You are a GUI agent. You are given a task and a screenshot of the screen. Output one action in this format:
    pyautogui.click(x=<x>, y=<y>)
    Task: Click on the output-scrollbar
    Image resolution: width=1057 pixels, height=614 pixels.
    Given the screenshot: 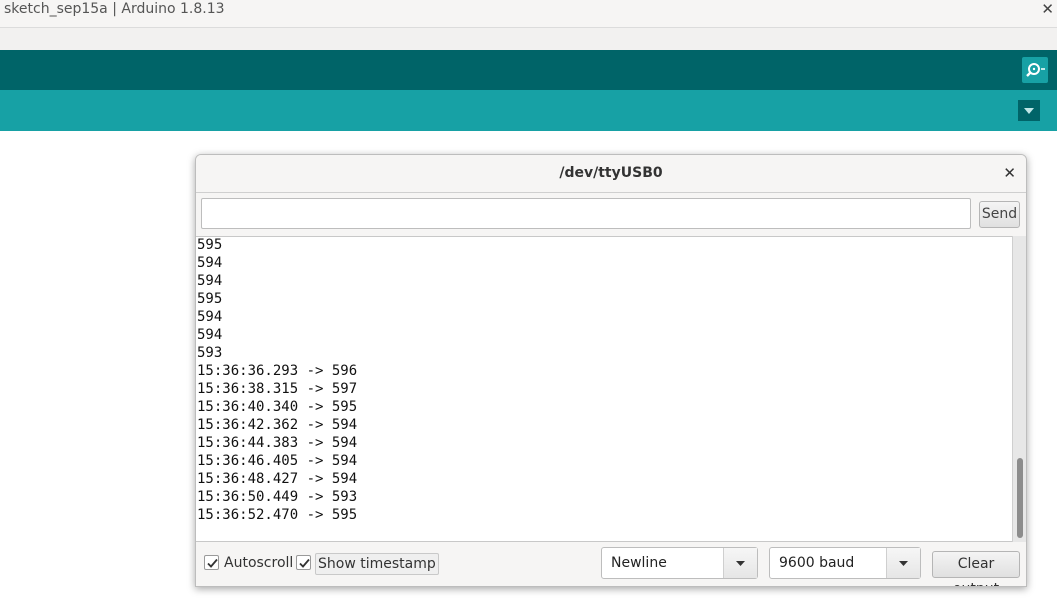 What is the action you would take?
    pyautogui.click(x=1019, y=389)
    